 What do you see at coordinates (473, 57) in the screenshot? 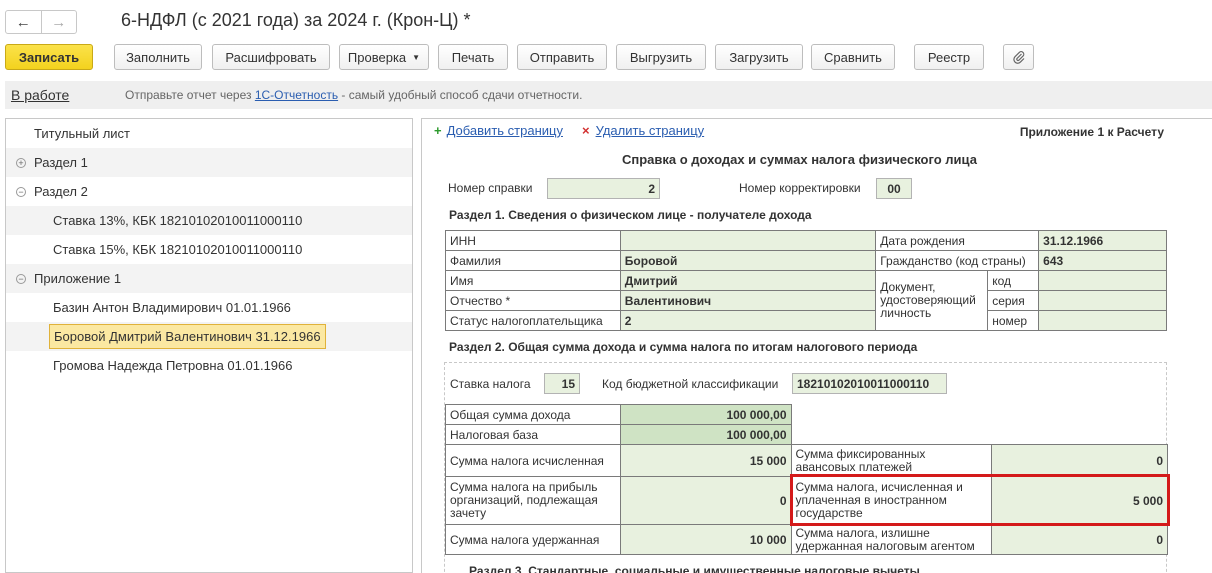
I see `print-button: Печать` at bounding box center [473, 57].